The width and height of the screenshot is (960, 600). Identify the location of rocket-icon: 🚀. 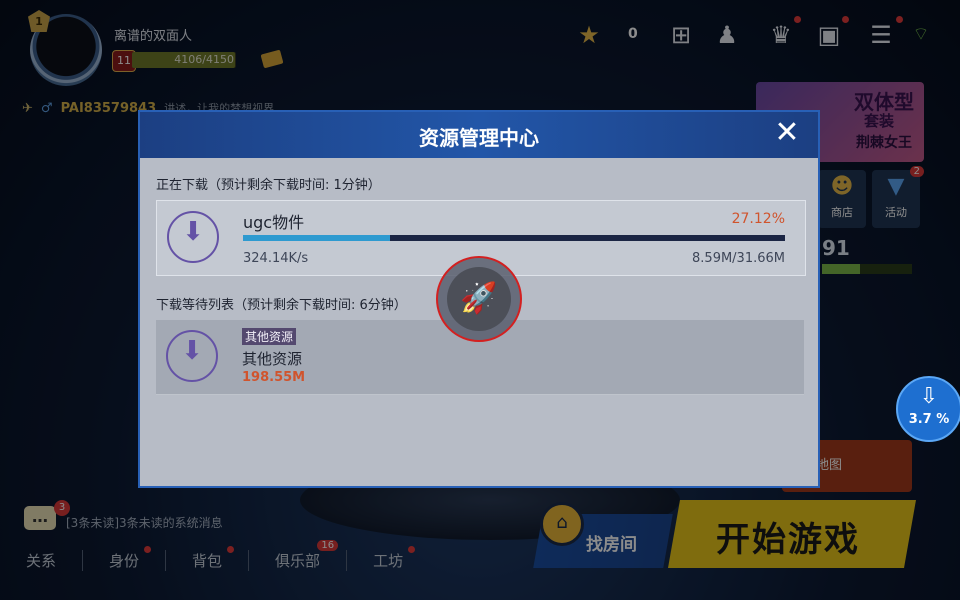
(479, 299).